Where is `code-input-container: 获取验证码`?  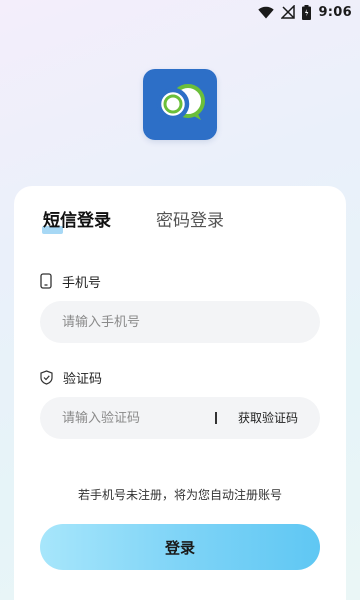 code-input-container: 获取验证码 is located at coordinates (180, 418).